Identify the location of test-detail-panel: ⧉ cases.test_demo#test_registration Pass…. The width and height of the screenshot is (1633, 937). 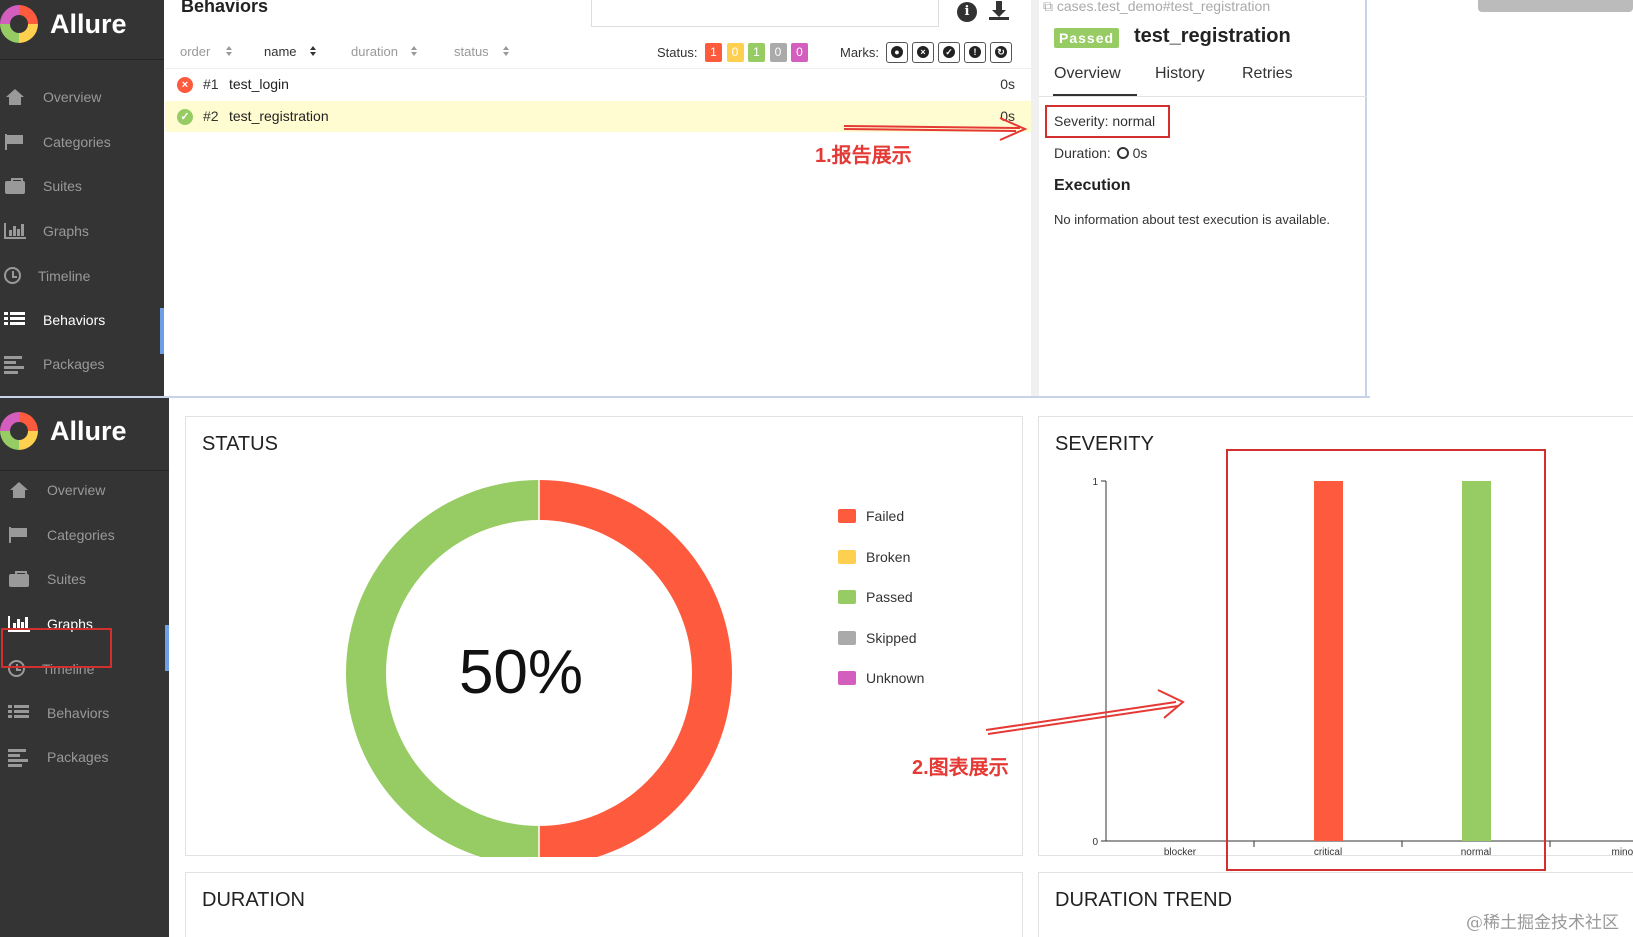
(1203, 199).